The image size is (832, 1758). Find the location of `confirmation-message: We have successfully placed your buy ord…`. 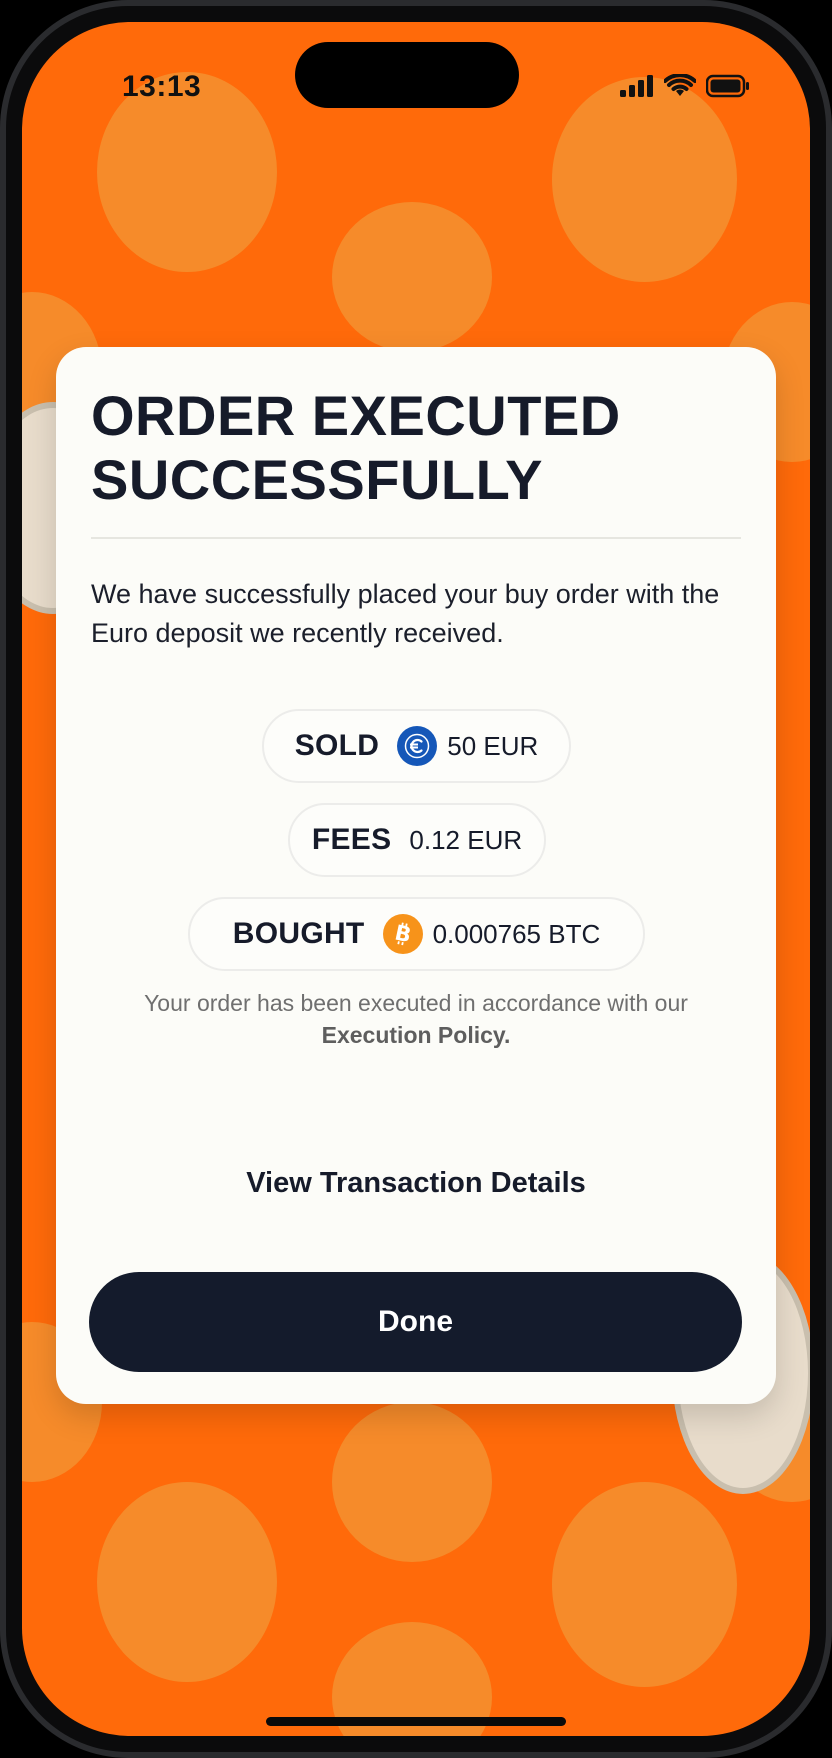

confirmation-message: We have successfully placed your buy ord… is located at coordinates (405, 613).